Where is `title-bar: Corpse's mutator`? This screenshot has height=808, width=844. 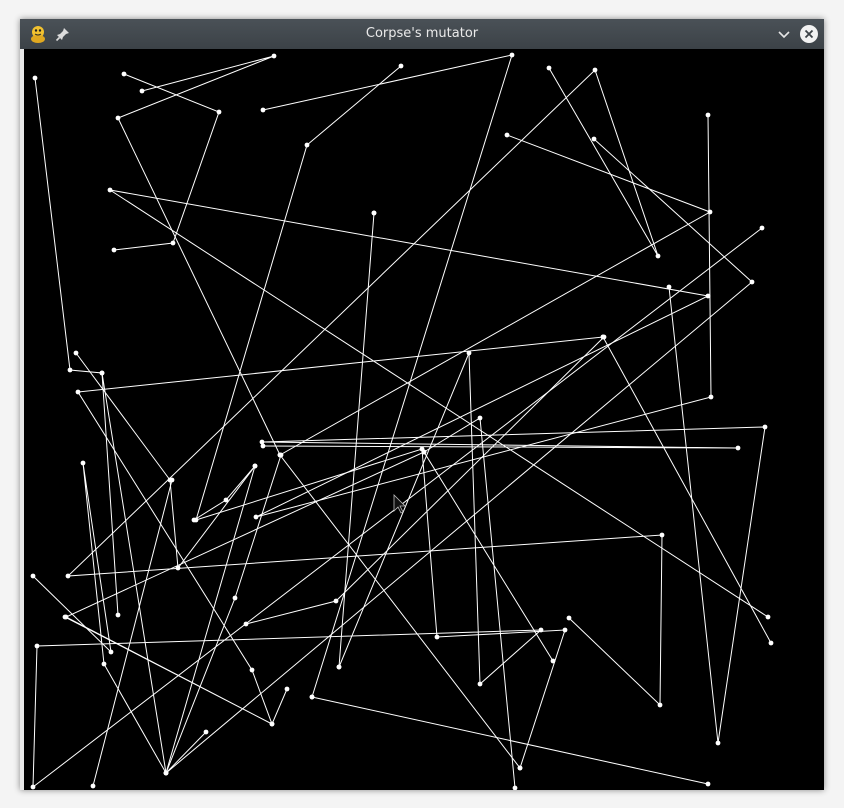 title-bar: Corpse's mutator is located at coordinates (422, 34).